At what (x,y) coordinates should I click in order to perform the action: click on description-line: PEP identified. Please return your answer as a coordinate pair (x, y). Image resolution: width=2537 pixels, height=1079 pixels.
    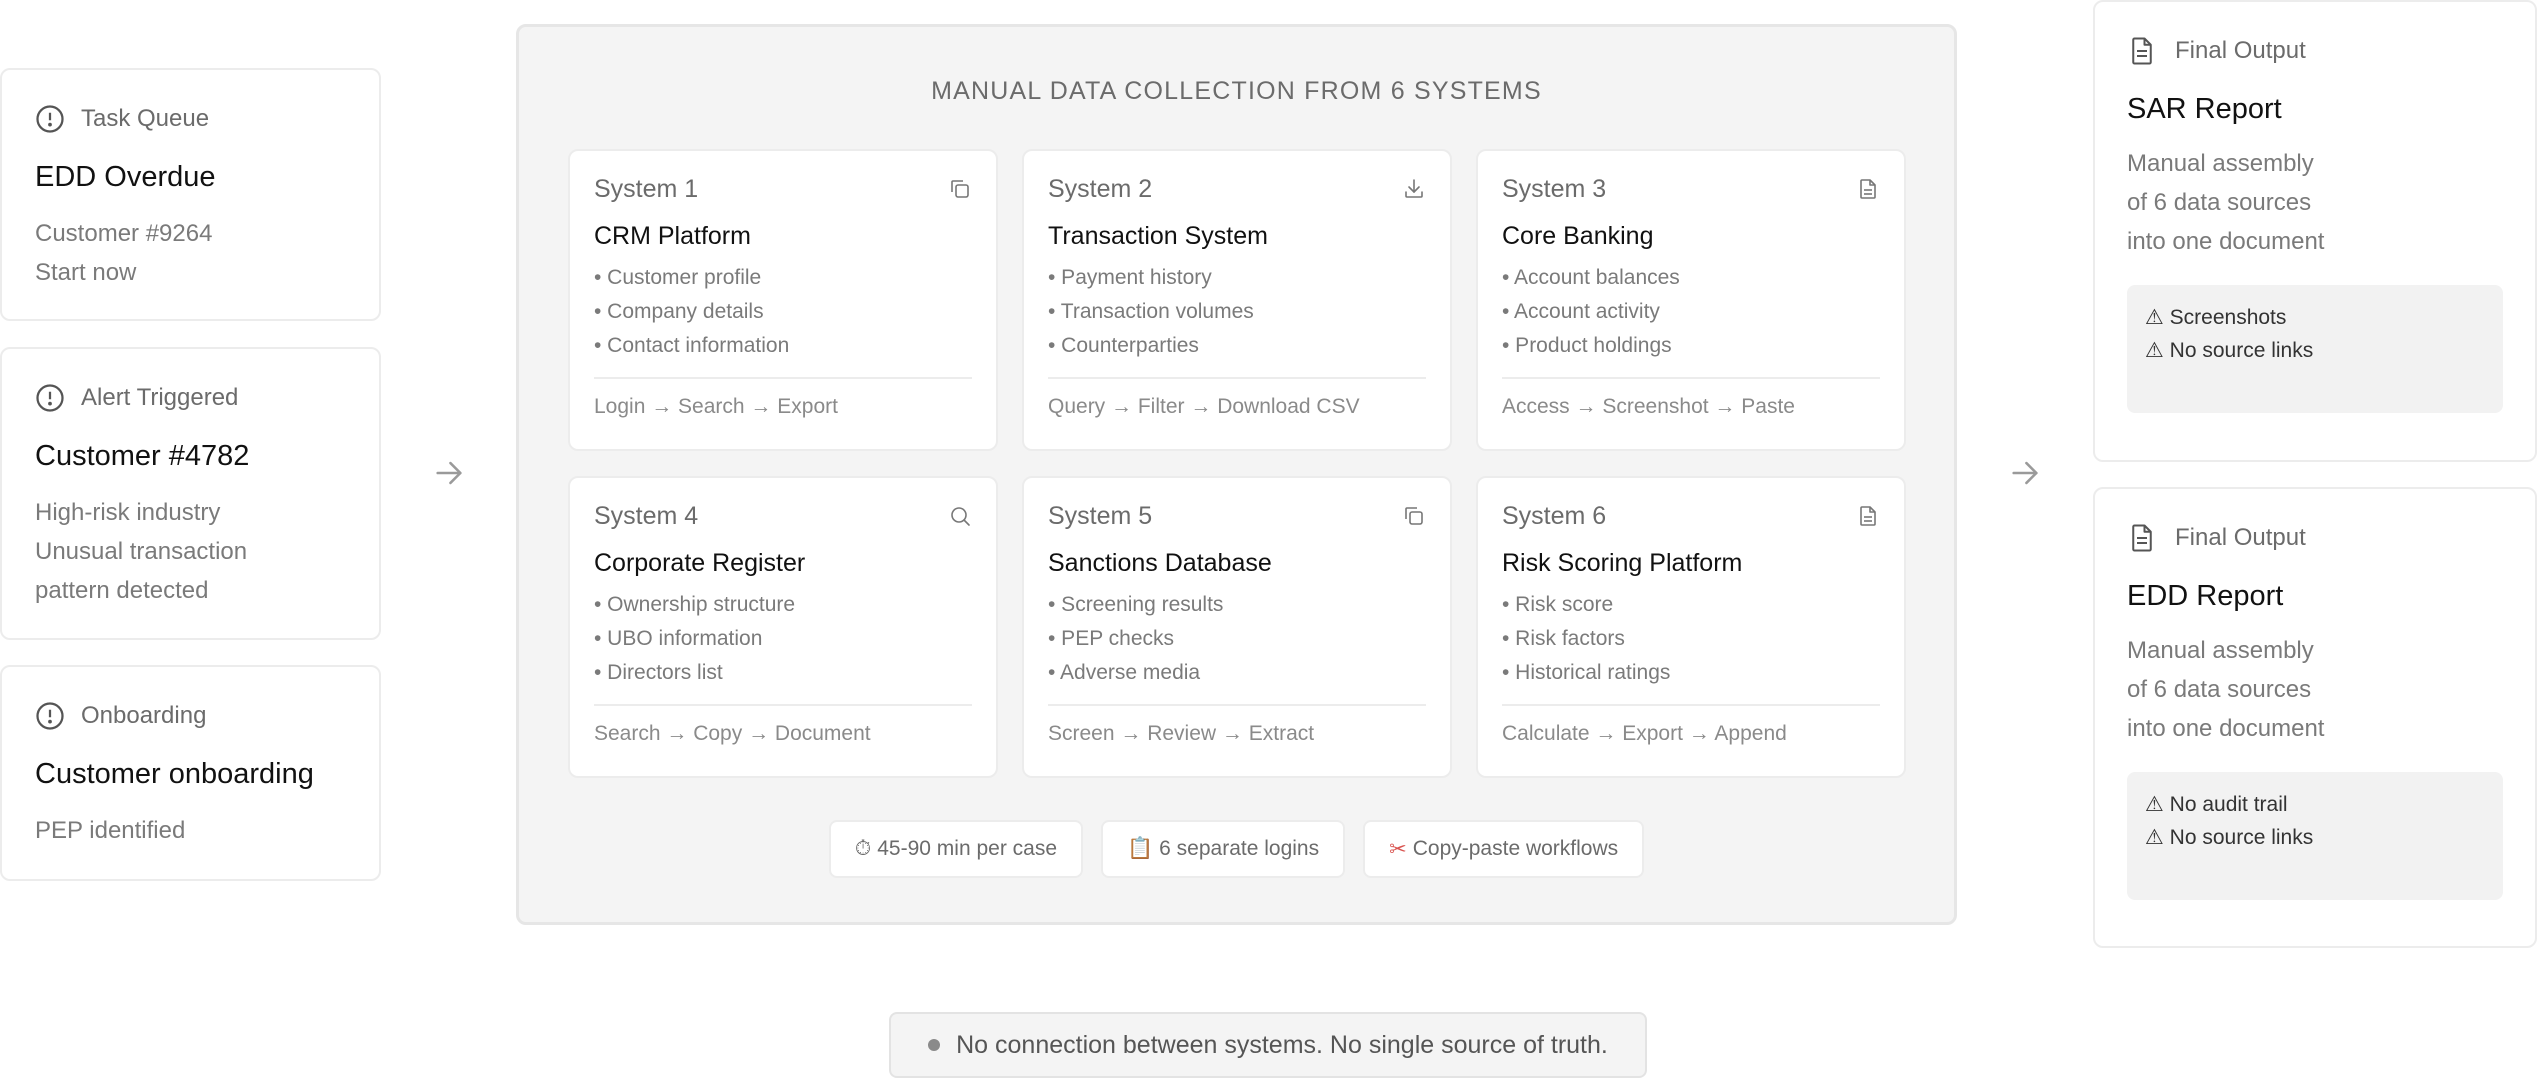
    Looking at the image, I should click on (110, 830).